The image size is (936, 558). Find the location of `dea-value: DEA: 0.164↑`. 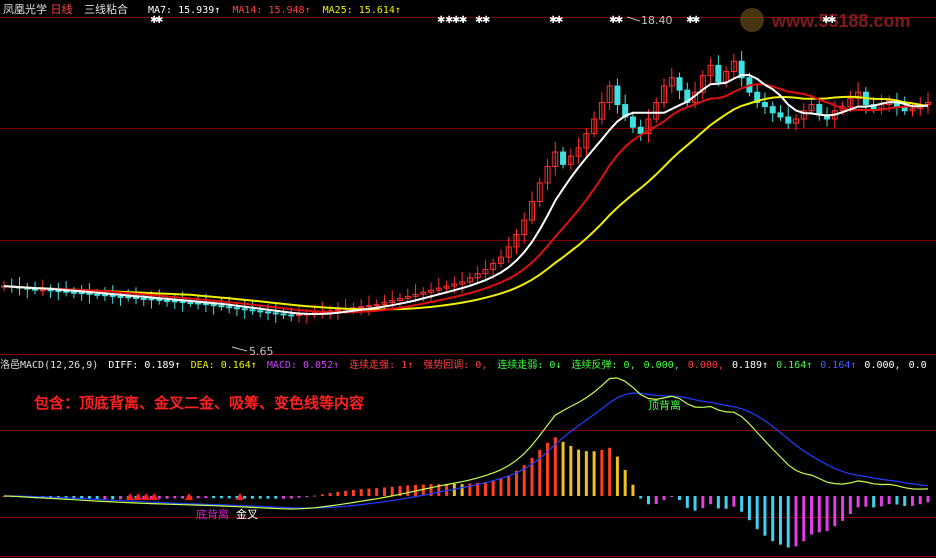

dea-value: DEA: 0.164↑ is located at coordinates (224, 365).